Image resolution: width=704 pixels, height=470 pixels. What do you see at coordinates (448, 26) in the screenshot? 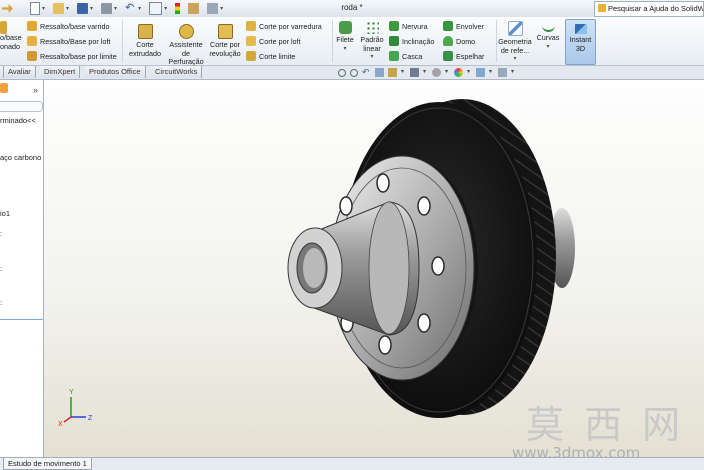
I see `wrap-icon` at bounding box center [448, 26].